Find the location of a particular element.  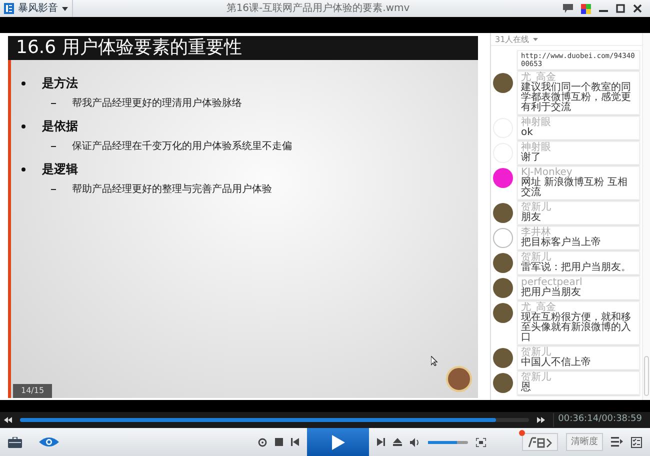

next-icon is located at coordinates (381, 442).